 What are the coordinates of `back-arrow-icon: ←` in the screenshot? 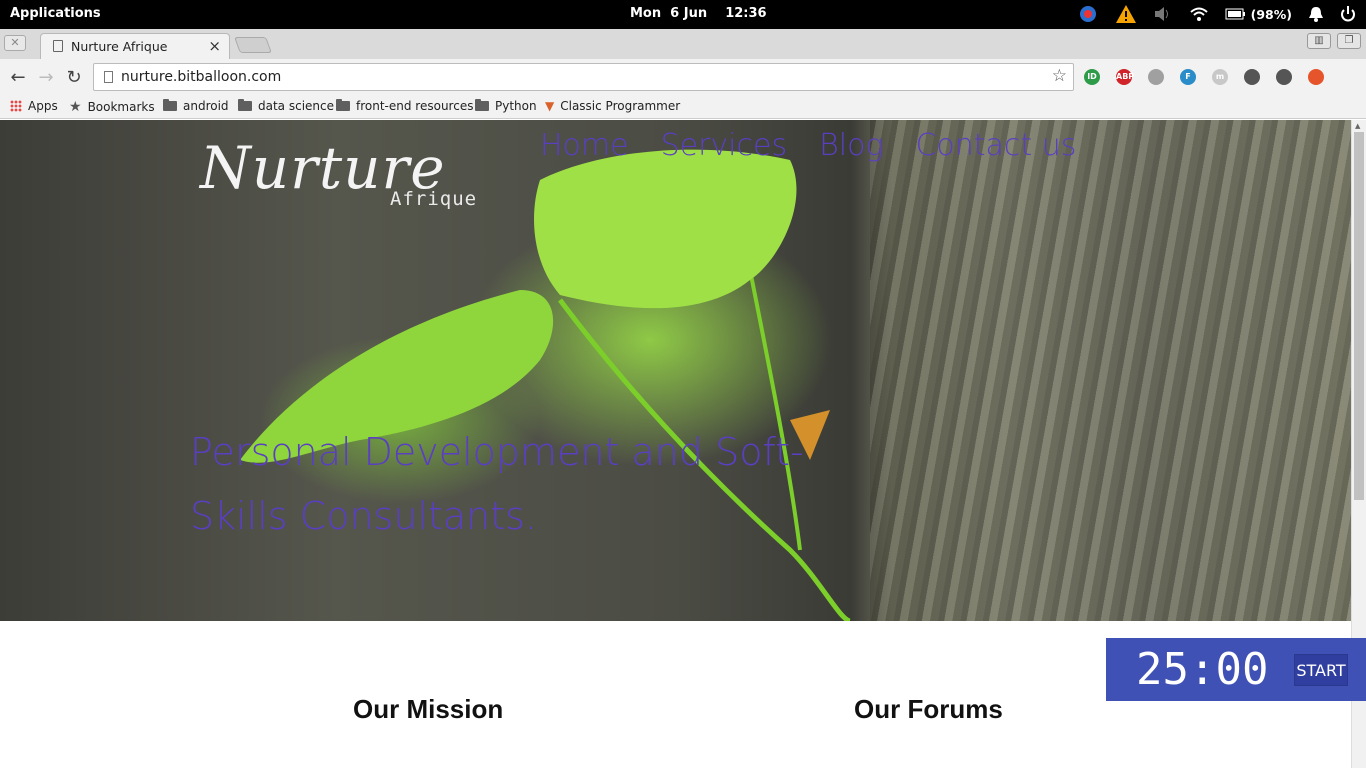 It's located at (18, 77).